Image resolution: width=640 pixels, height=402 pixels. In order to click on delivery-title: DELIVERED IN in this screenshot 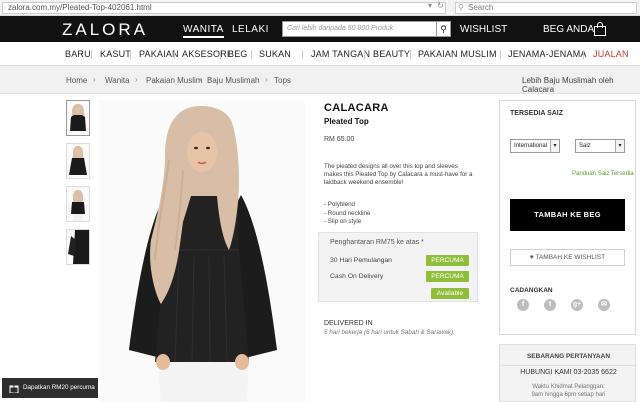, I will do `click(348, 323)`.